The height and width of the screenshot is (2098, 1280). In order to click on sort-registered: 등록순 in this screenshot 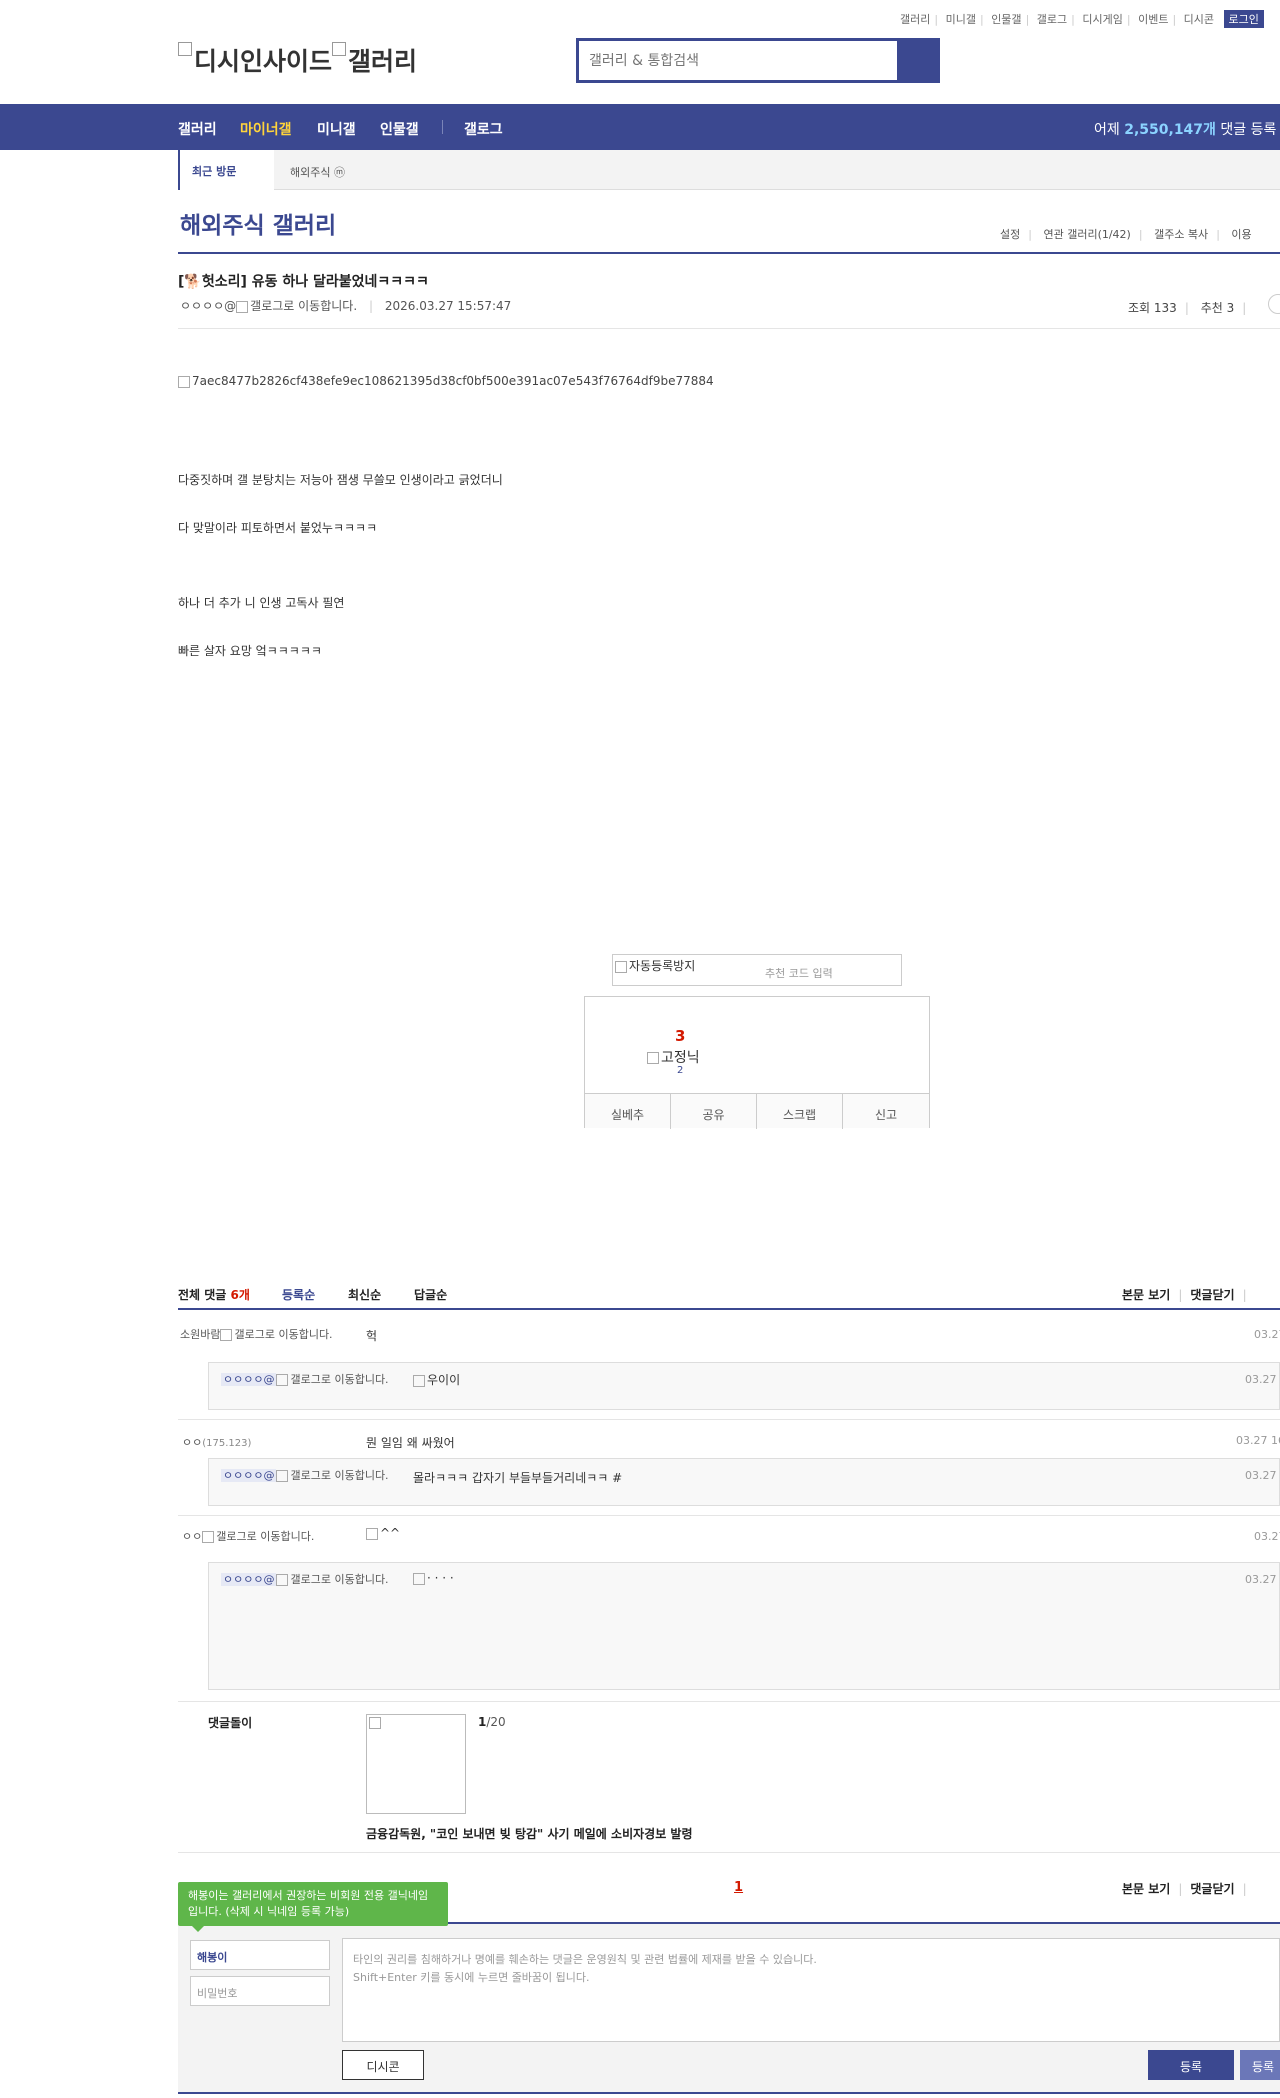, I will do `click(298, 1294)`.